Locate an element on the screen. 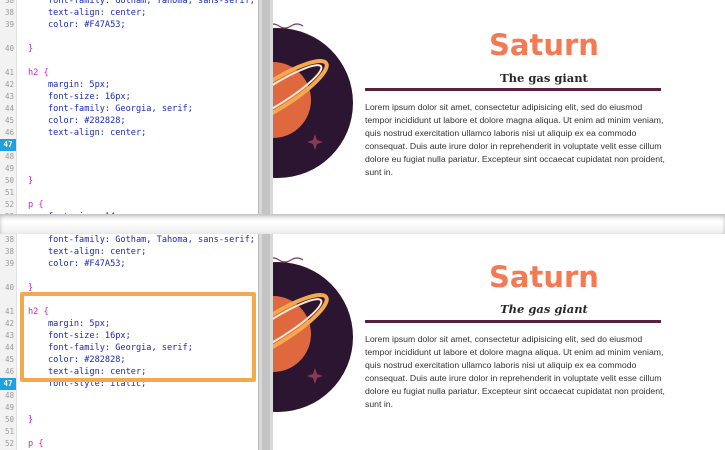 The height and width of the screenshot is (450, 725). highlighted-h2-rule is located at coordinates (138, 337).